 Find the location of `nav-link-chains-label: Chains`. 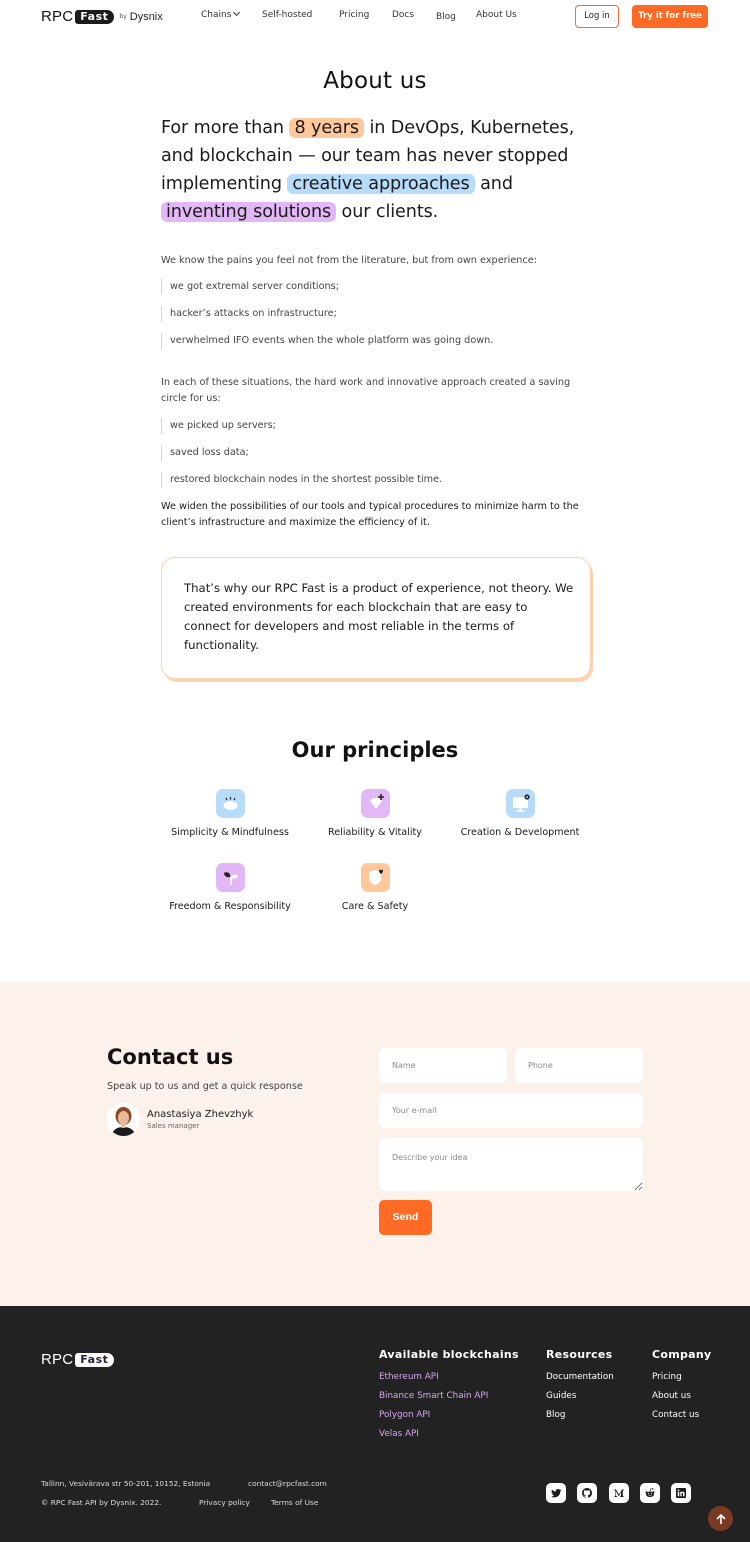

nav-link-chains-label: Chains is located at coordinates (216, 15).